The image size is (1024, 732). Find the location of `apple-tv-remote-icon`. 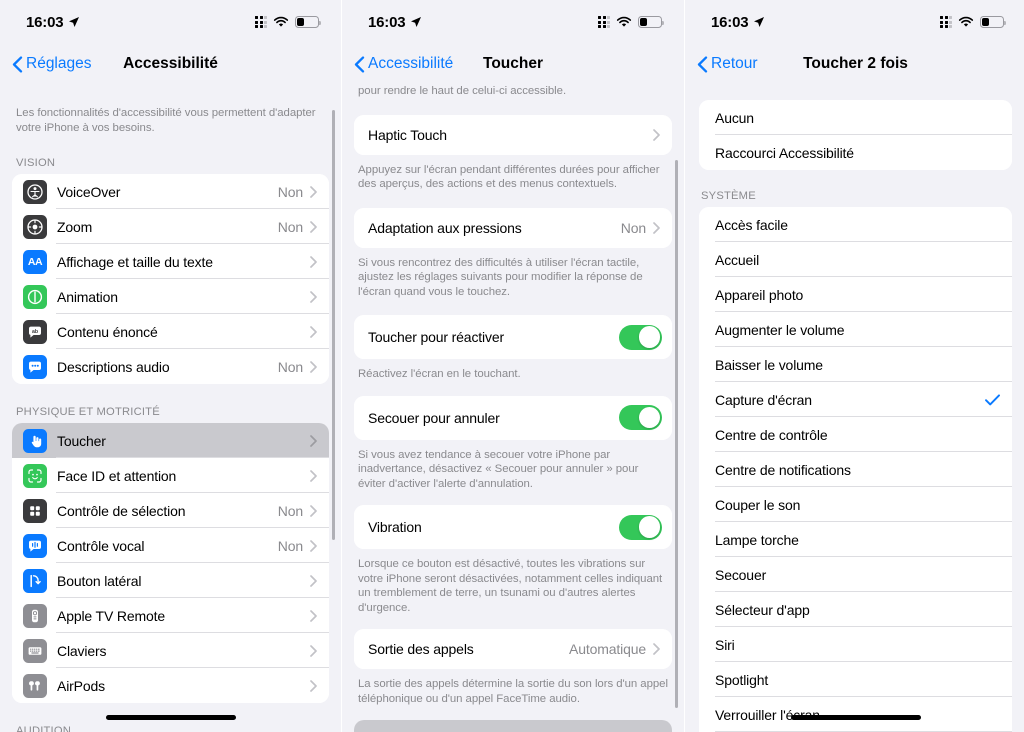

apple-tv-remote-icon is located at coordinates (35, 615).